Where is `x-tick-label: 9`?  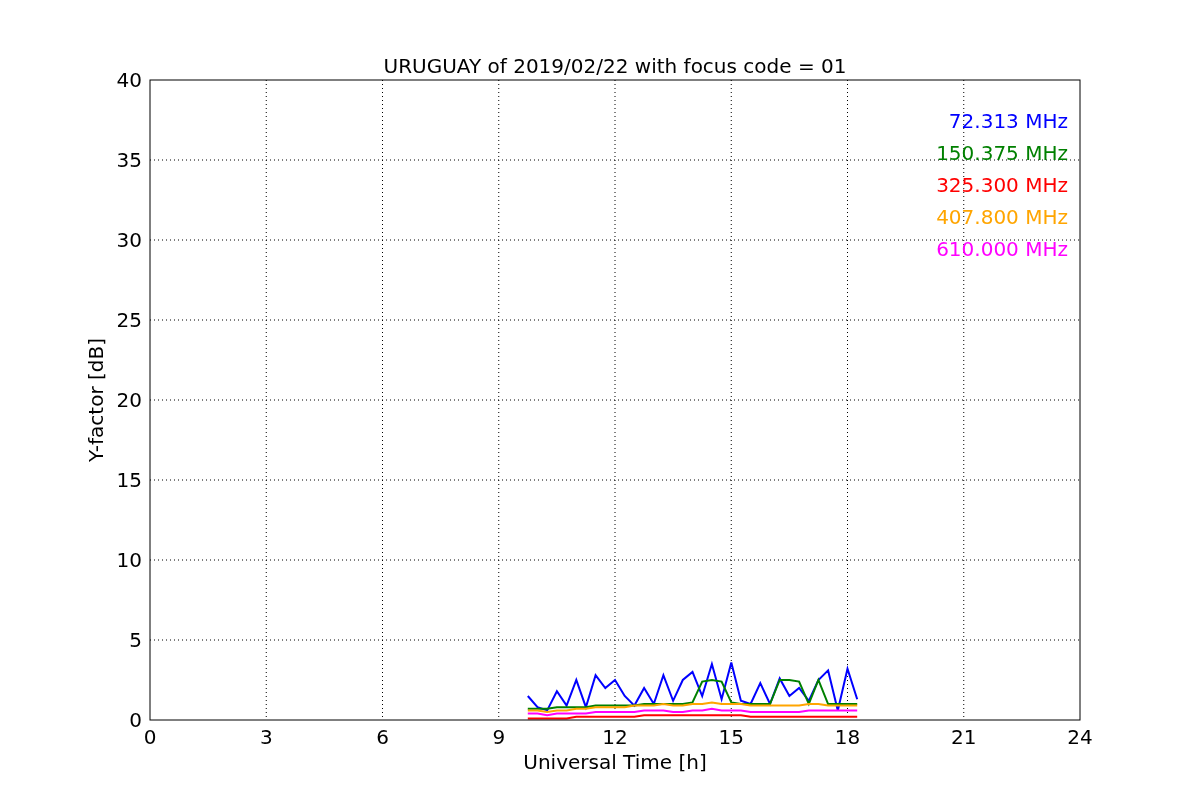
x-tick-label: 9 is located at coordinates (499, 737).